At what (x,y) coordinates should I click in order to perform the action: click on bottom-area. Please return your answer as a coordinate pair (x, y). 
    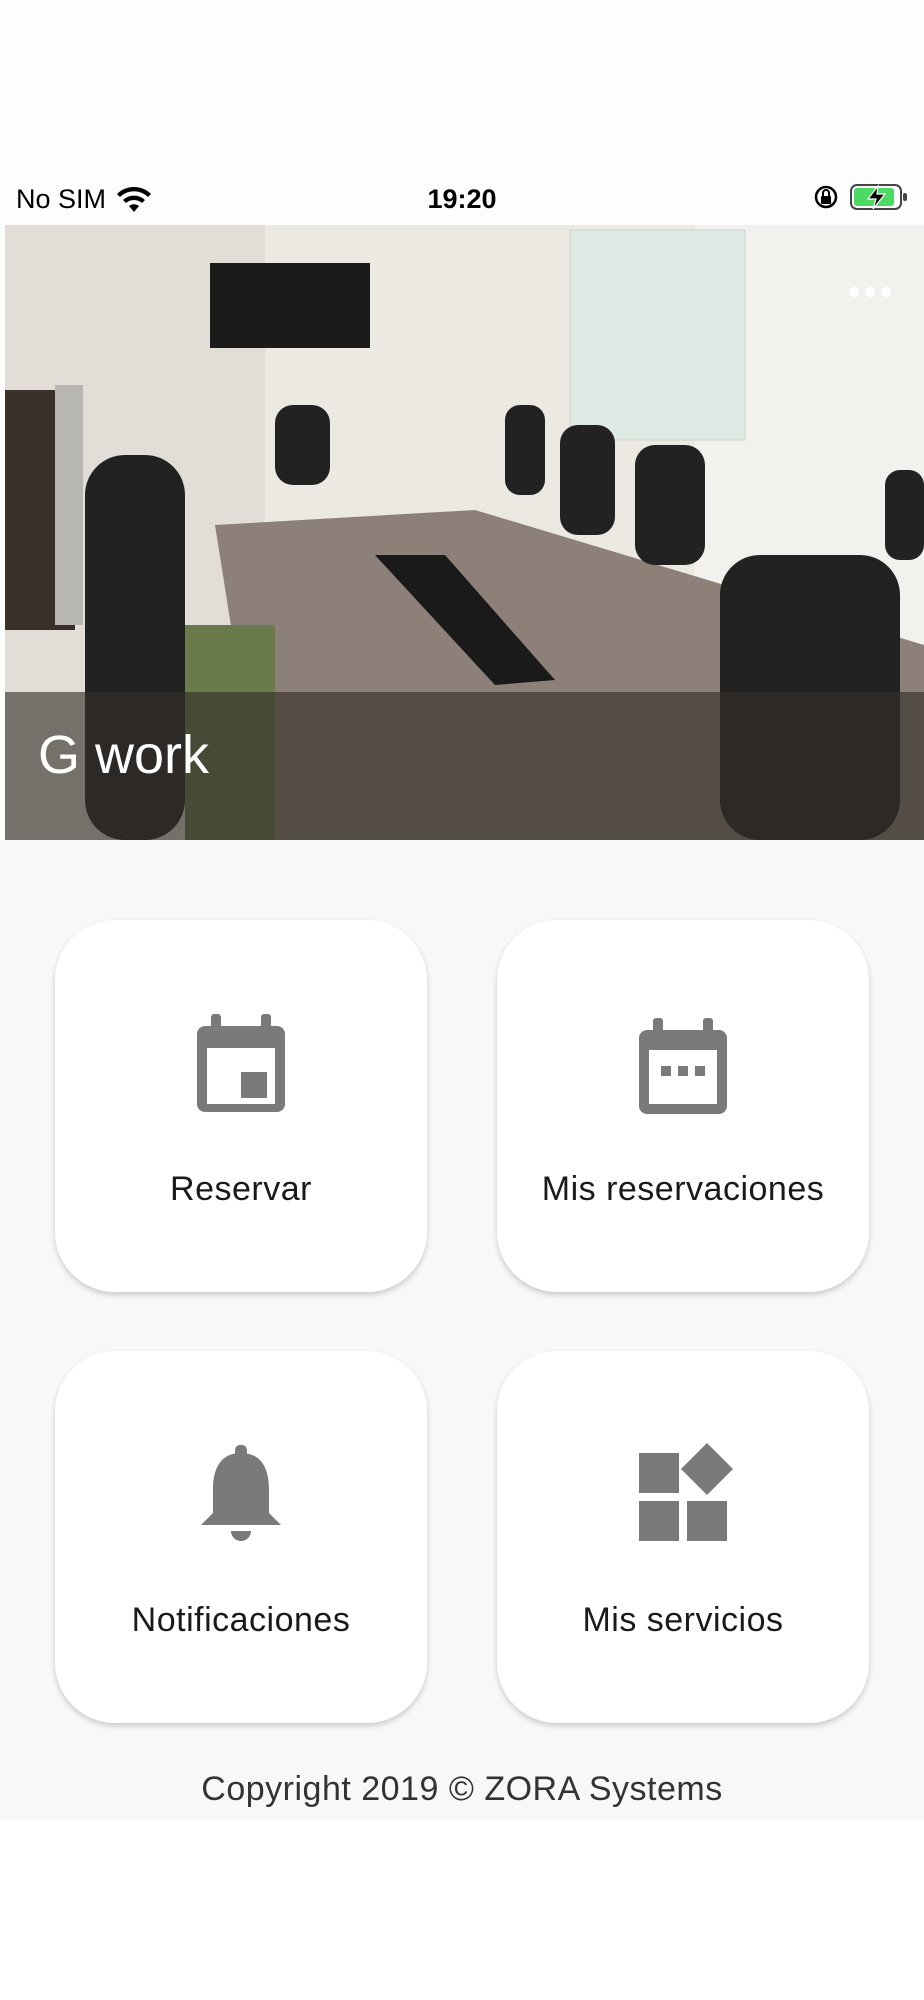
    Looking at the image, I should click on (462, 1910).